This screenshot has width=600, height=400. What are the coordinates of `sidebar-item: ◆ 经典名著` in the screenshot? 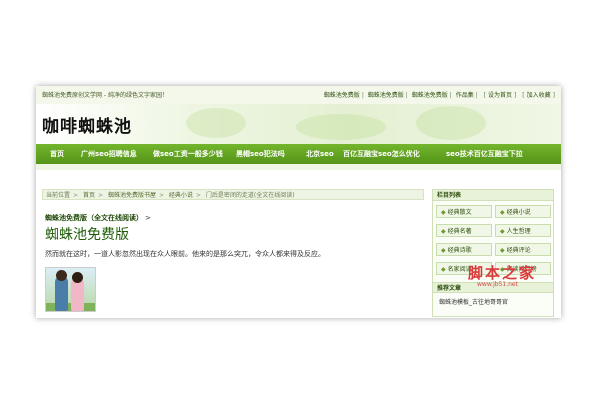 It's located at (464, 230).